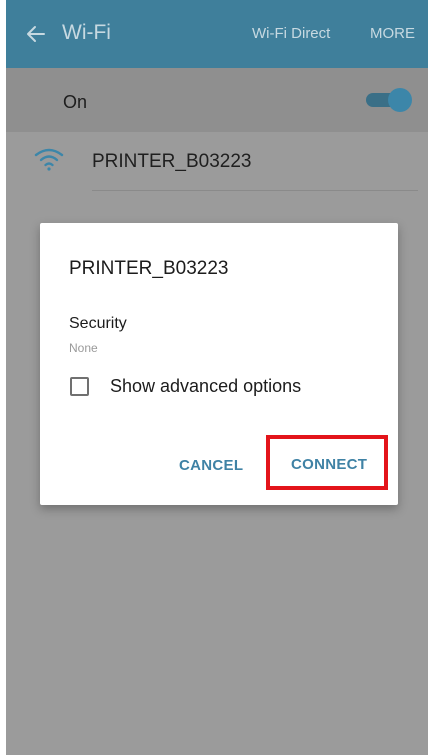  What do you see at coordinates (329, 464) in the screenshot?
I see `connect-button-label: CONNECT` at bounding box center [329, 464].